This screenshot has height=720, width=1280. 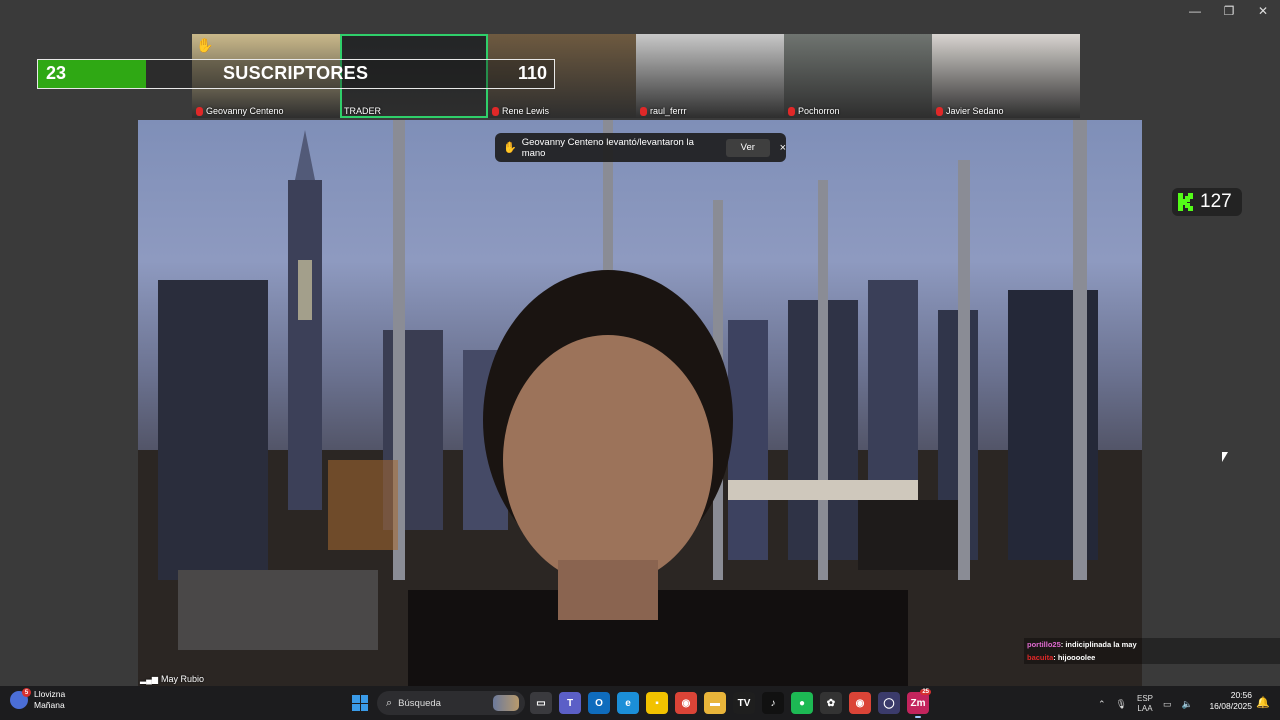 I want to click on file-explorer-icon: ▬, so click(x=715, y=703).